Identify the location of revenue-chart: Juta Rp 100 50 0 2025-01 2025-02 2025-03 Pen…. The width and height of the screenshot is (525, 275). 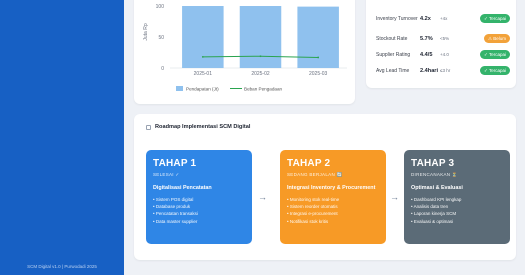
(245, 48).